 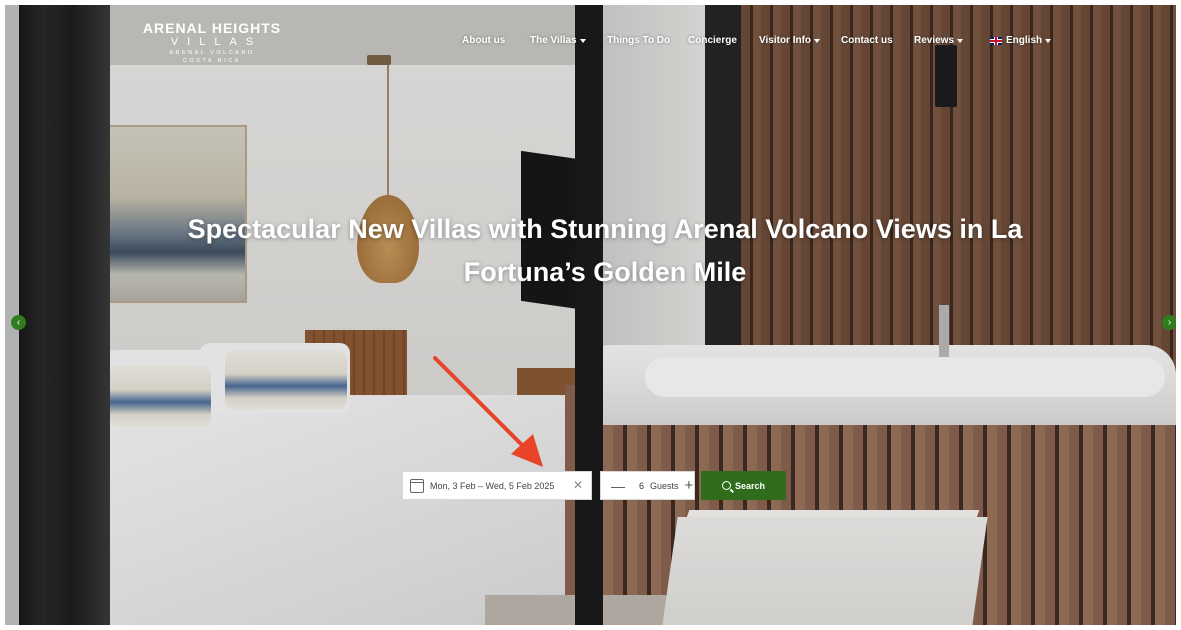 I want to click on nav-concierge: Concierge, so click(x=712, y=40).